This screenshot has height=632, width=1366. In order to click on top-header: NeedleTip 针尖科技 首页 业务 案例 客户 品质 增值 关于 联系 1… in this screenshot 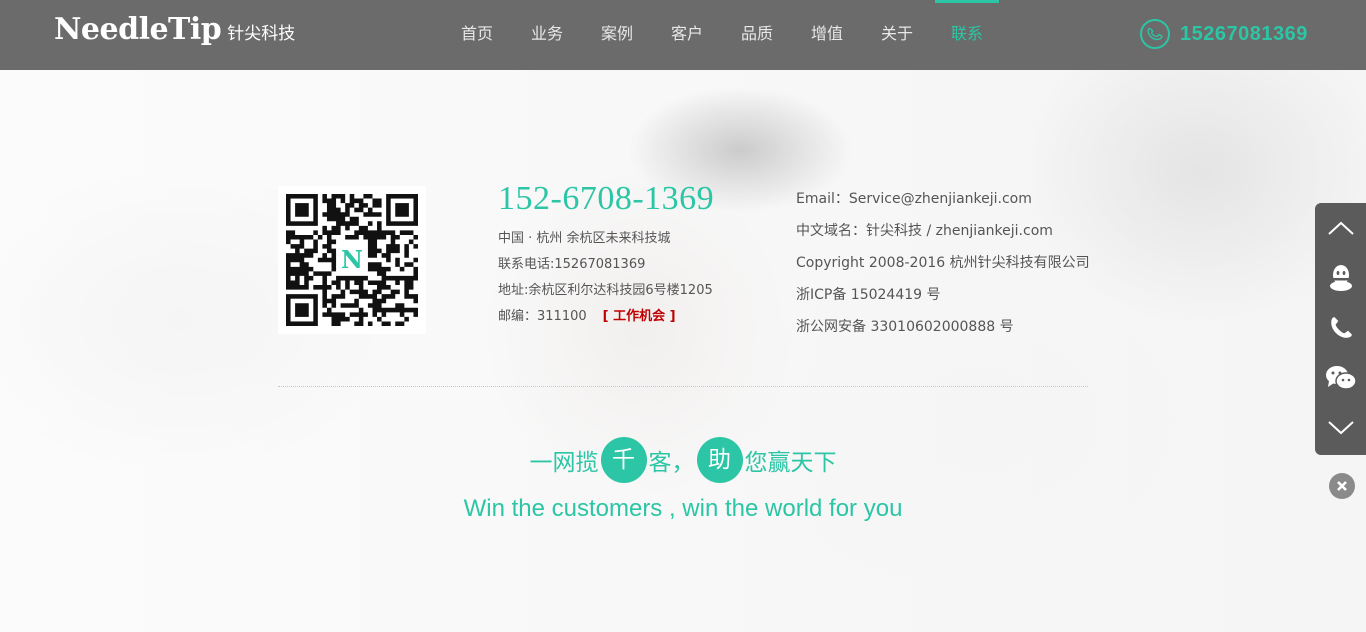, I will do `click(683, 35)`.